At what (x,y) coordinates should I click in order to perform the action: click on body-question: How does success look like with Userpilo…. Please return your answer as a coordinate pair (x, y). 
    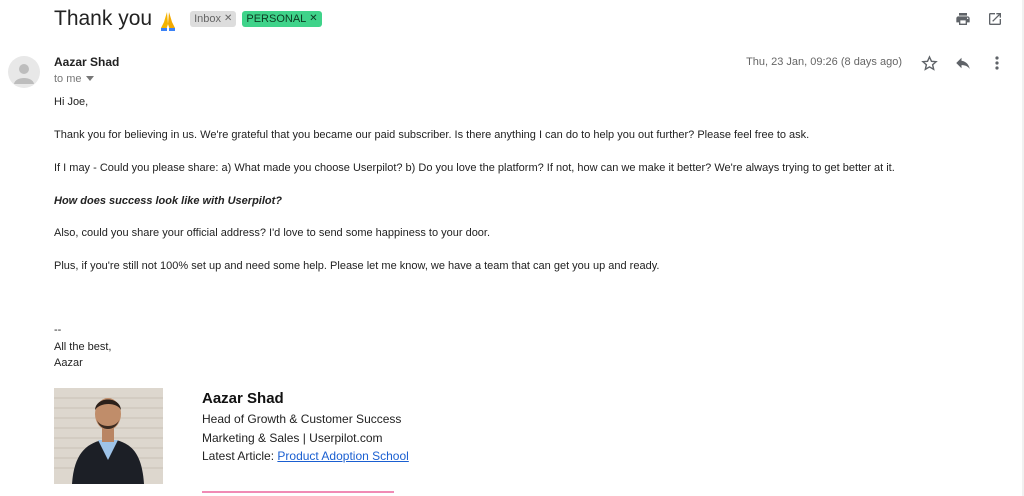
    Looking at the image, I should click on (168, 201).